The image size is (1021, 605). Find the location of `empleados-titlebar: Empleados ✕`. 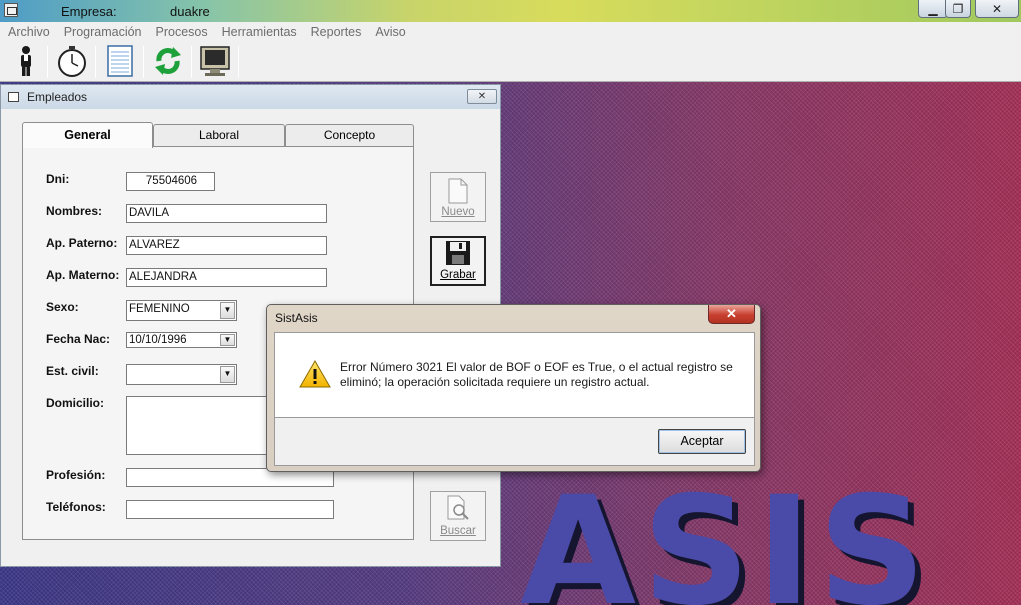

empleados-titlebar: Empleados ✕ is located at coordinates (250, 97).